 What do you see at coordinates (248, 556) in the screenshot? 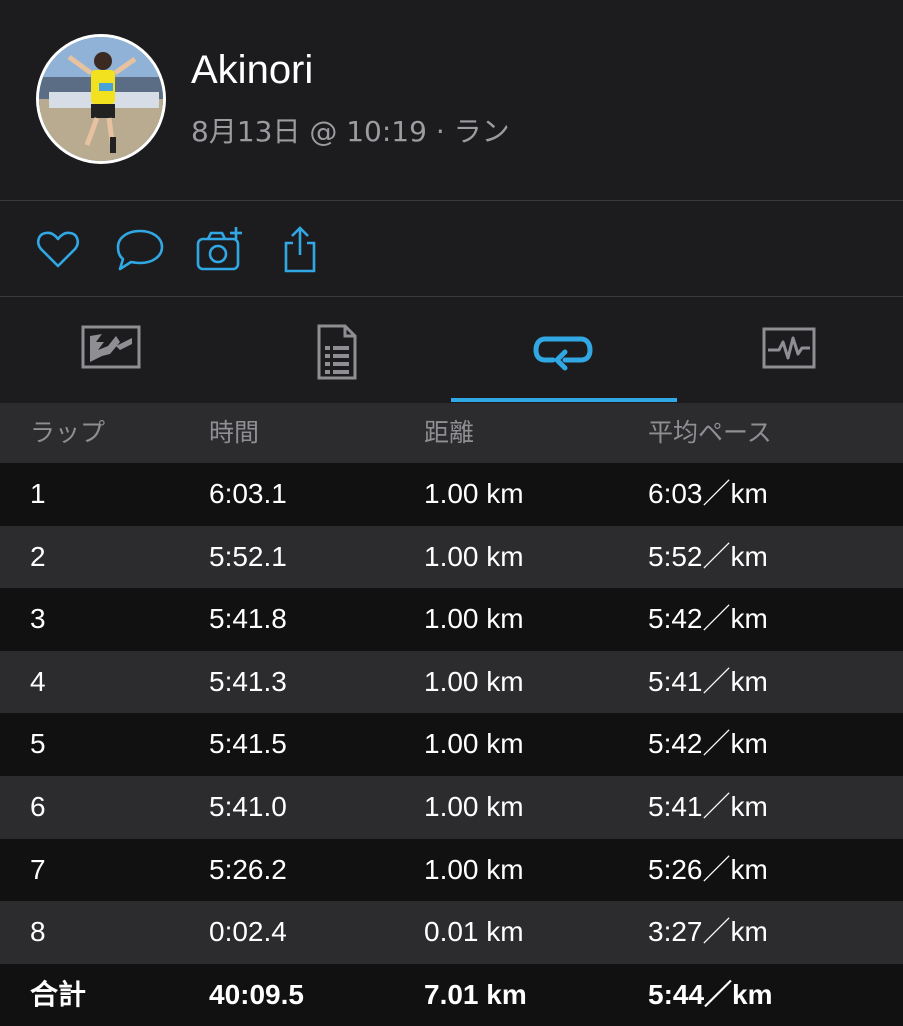
I see `lap-time: 5:52.1` at bounding box center [248, 556].